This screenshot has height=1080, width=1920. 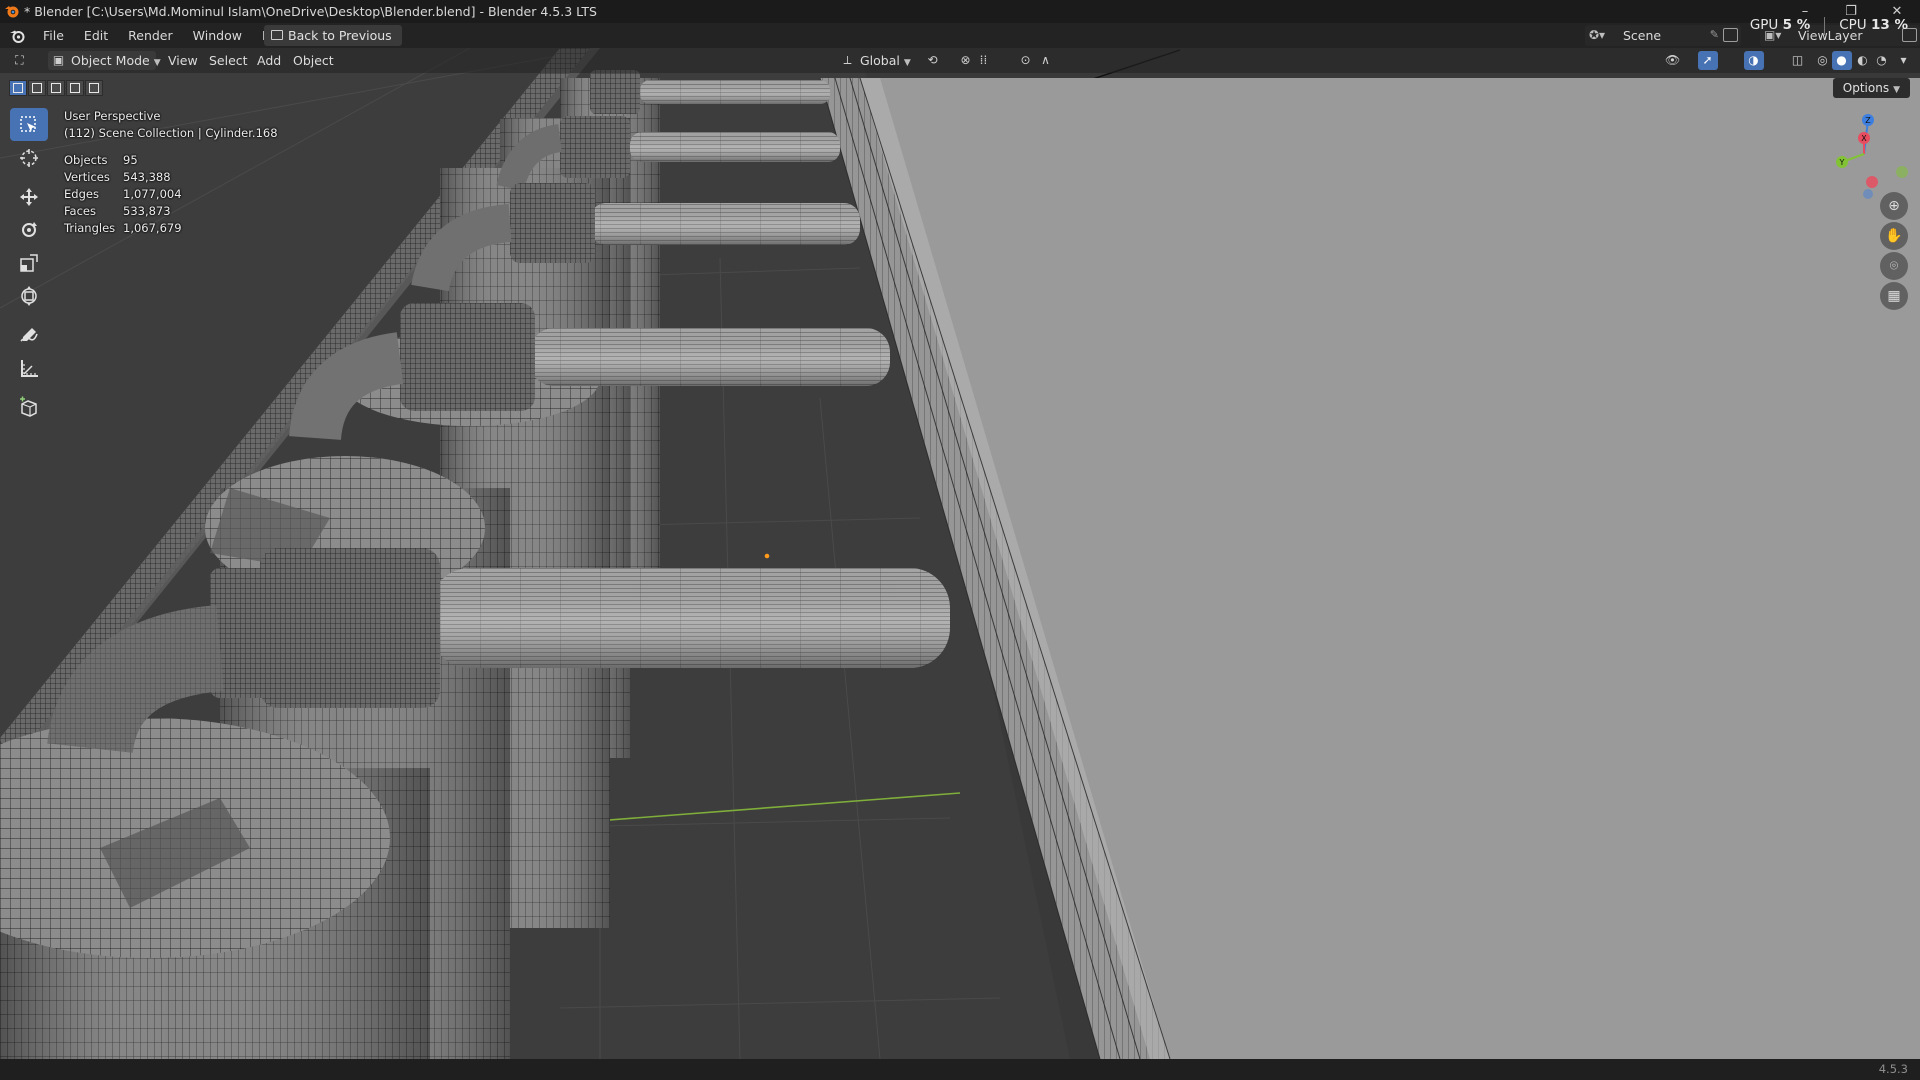 I want to click on annotate-icon, so click(x=29, y=334).